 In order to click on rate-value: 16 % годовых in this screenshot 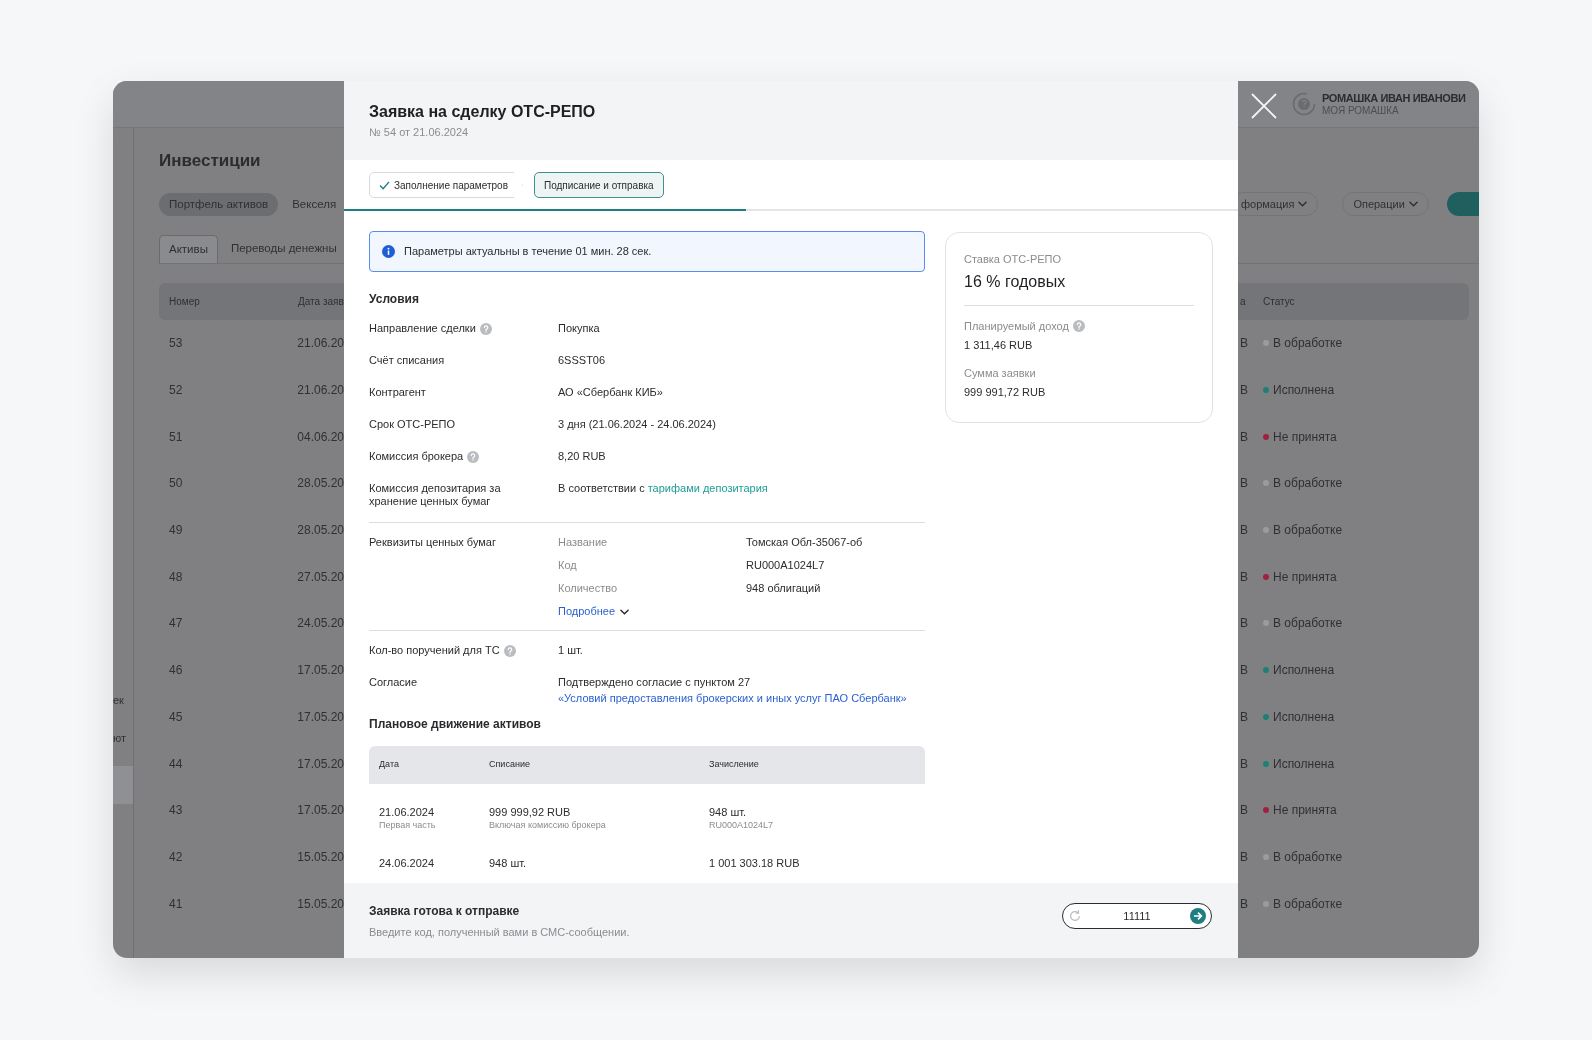, I will do `click(1015, 282)`.